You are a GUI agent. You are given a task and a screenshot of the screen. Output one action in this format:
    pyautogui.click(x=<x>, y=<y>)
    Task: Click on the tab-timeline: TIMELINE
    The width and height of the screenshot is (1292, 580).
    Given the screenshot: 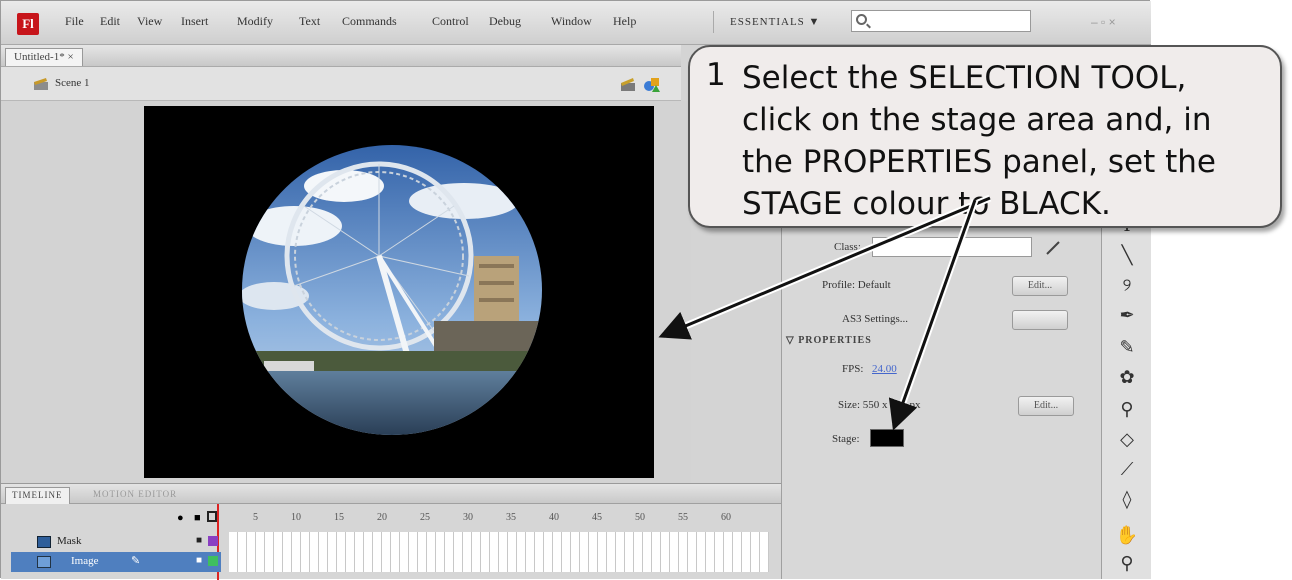 What is the action you would take?
    pyautogui.click(x=37, y=495)
    